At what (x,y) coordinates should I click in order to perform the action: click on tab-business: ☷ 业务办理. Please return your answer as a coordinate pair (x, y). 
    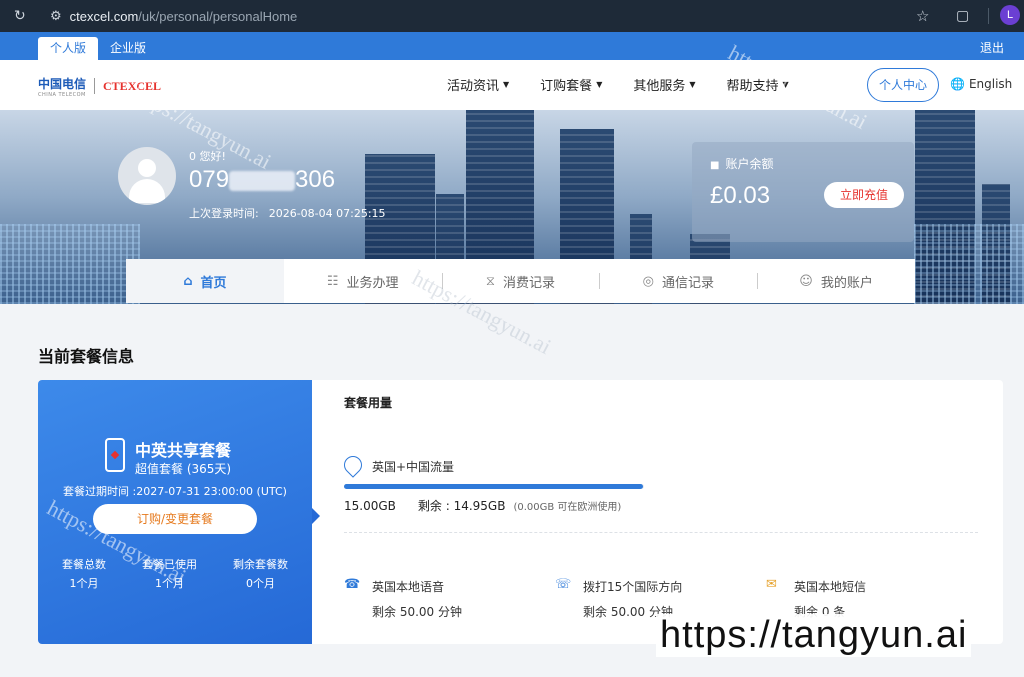
    Looking at the image, I should click on (363, 281).